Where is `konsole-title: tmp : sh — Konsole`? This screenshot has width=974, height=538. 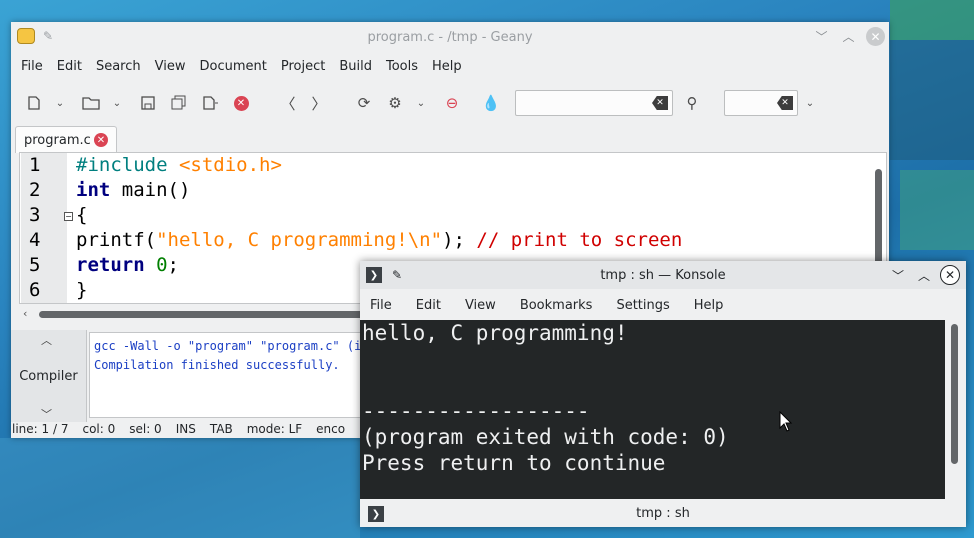
konsole-title: tmp : sh — Konsole is located at coordinates (663, 275).